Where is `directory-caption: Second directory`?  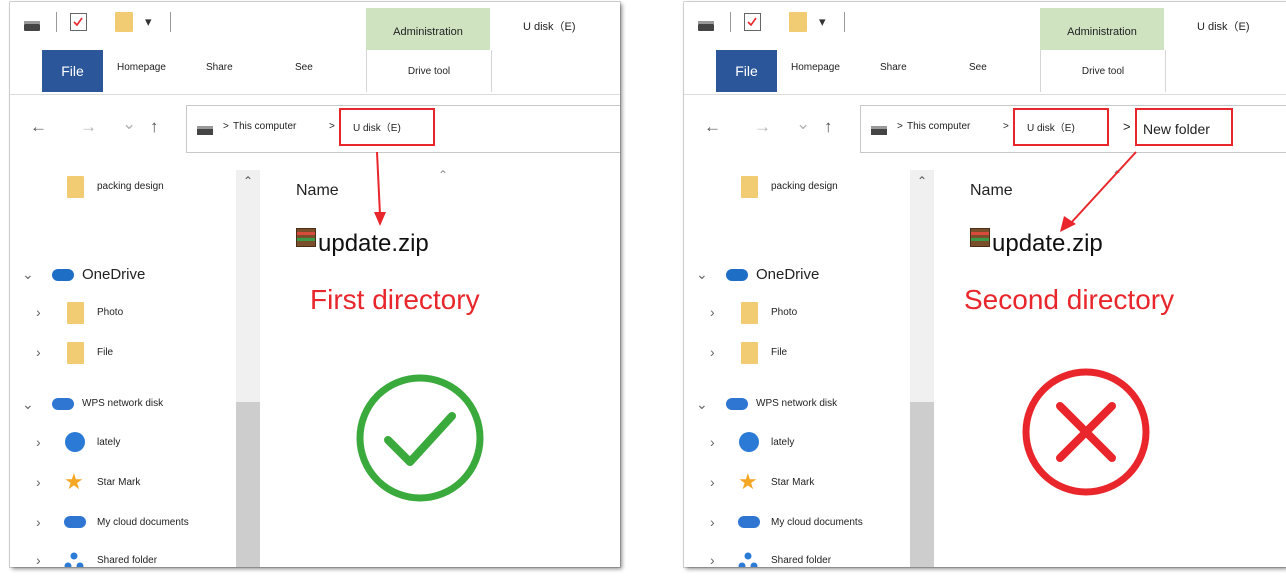
directory-caption: Second directory is located at coordinates (1069, 299).